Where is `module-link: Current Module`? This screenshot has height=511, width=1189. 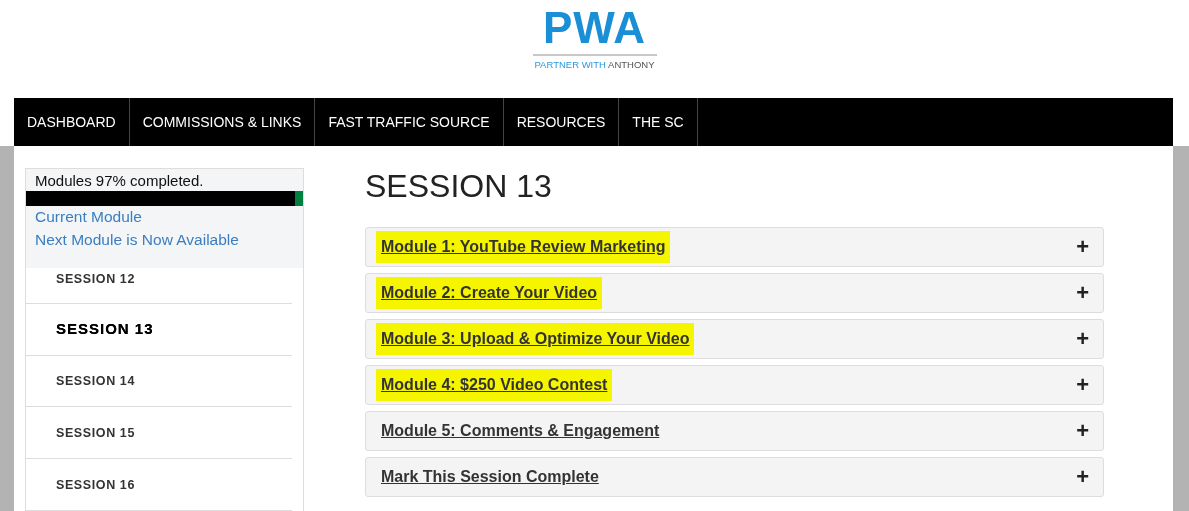 module-link: Current Module is located at coordinates (164, 217).